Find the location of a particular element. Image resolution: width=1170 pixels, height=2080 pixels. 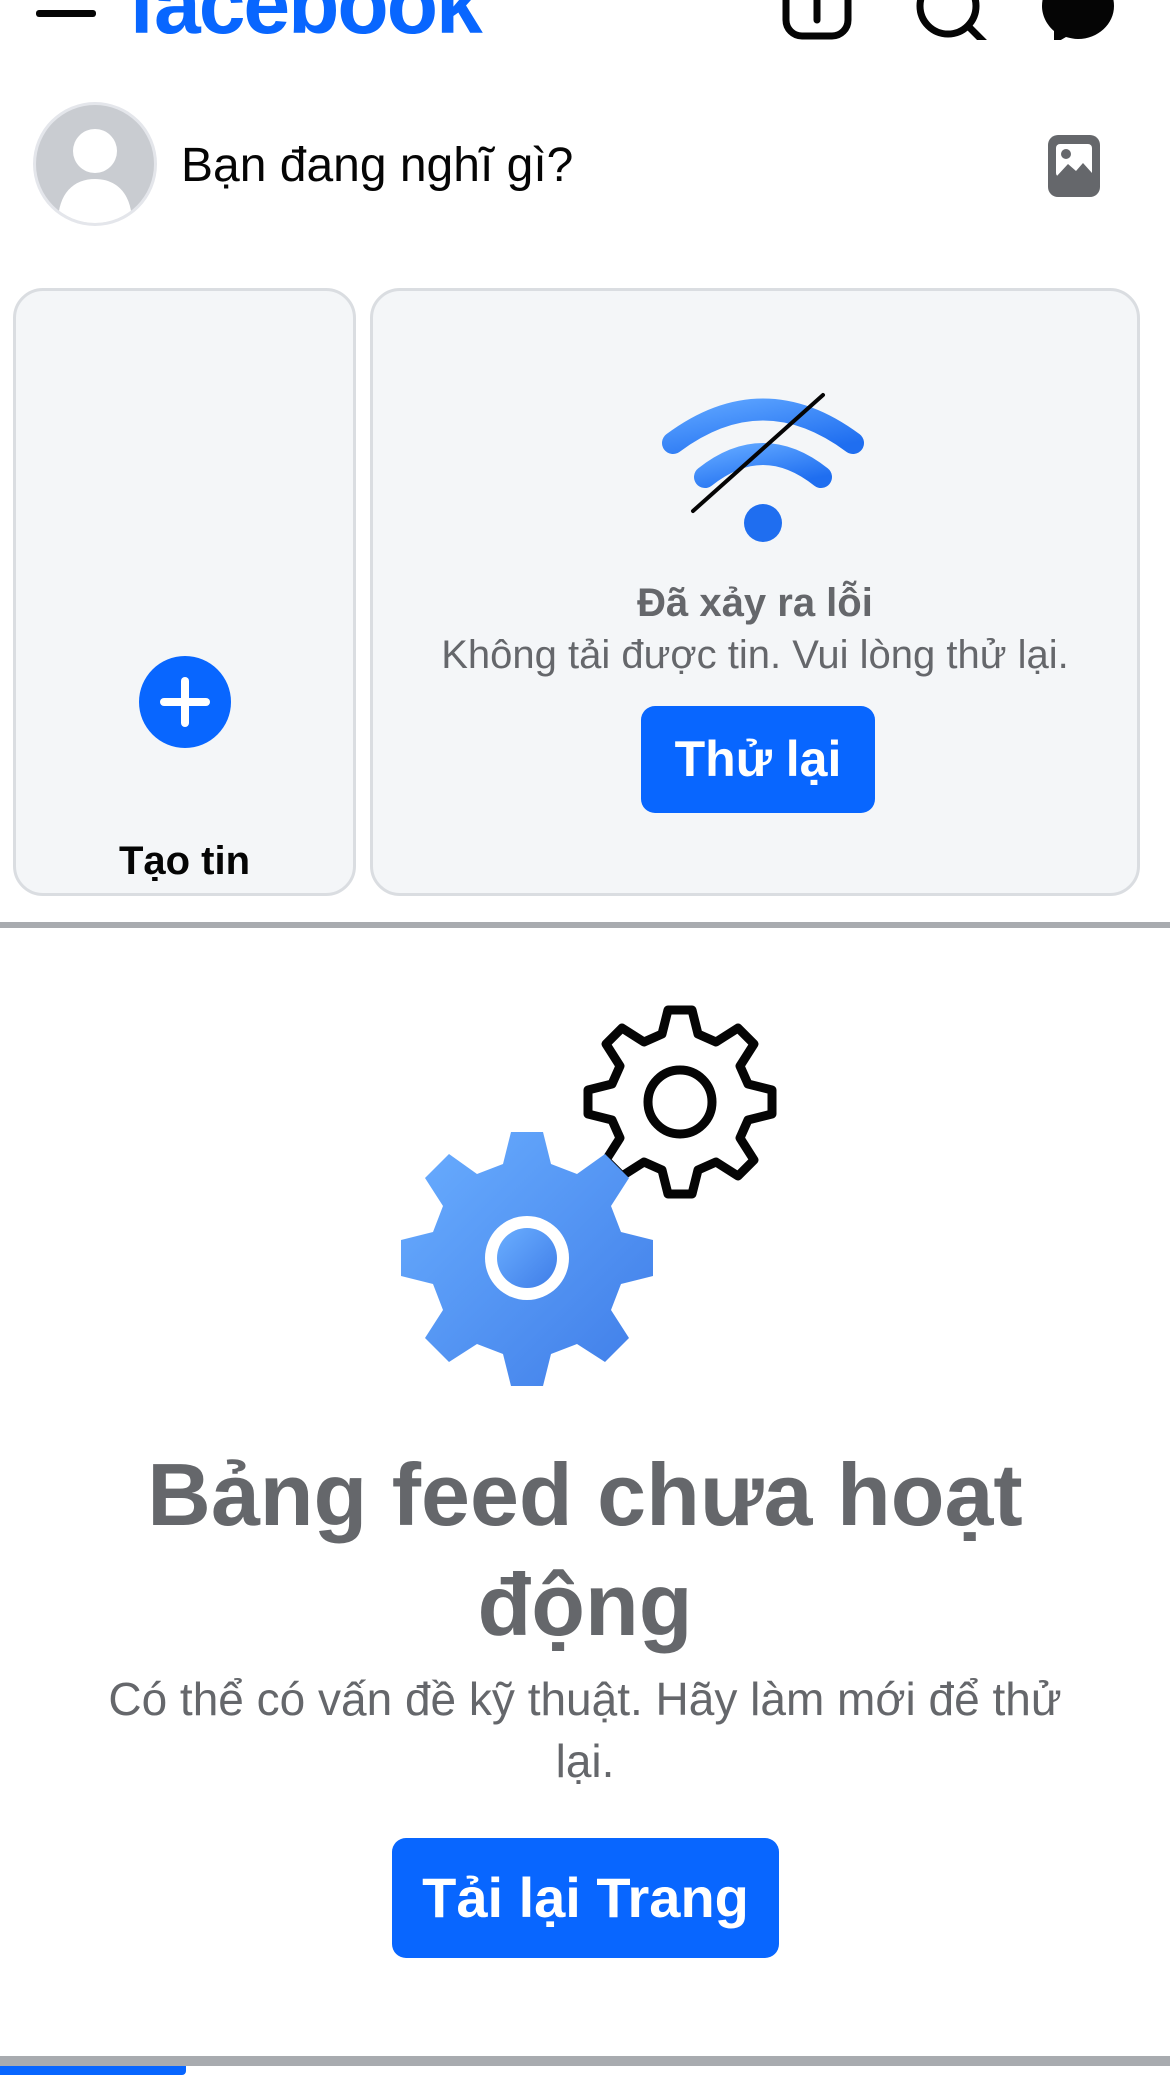

create-story-card: Tạo tin is located at coordinates (184, 592).